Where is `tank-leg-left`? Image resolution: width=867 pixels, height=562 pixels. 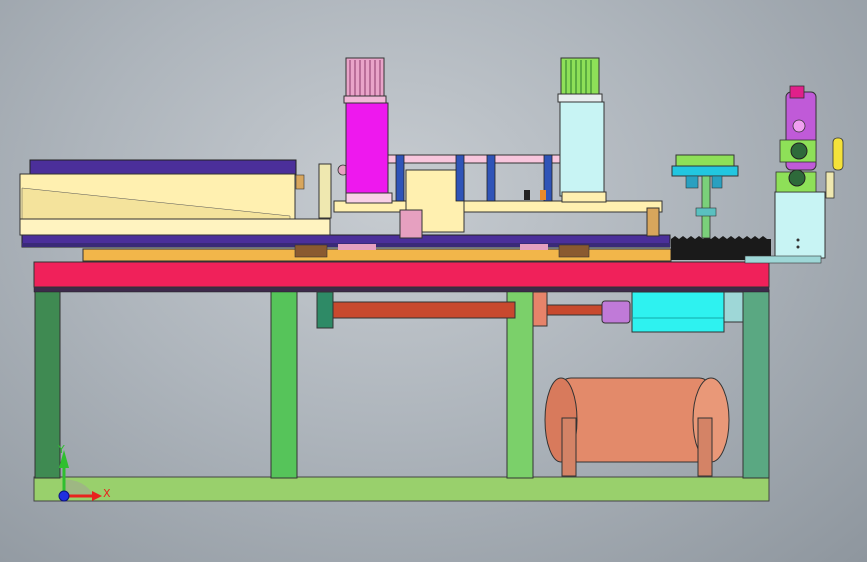 tank-leg-left is located at coordinates (569, 447).